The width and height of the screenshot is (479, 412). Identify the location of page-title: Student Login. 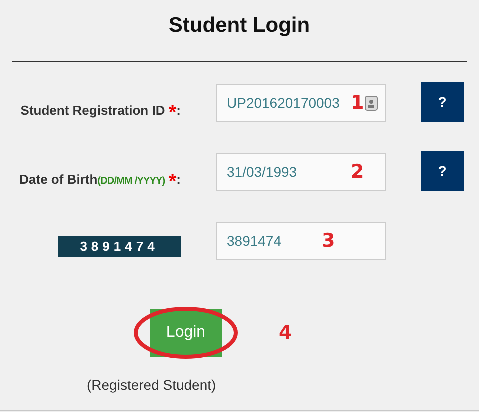
(240, 26).